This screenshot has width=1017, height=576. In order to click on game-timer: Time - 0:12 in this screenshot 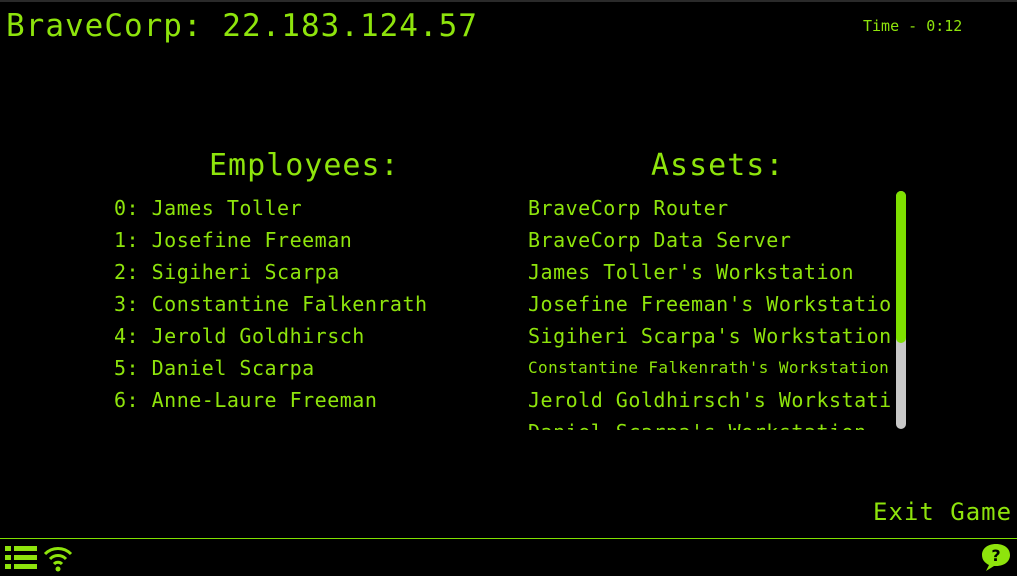, I will do `click(913, 26)`.